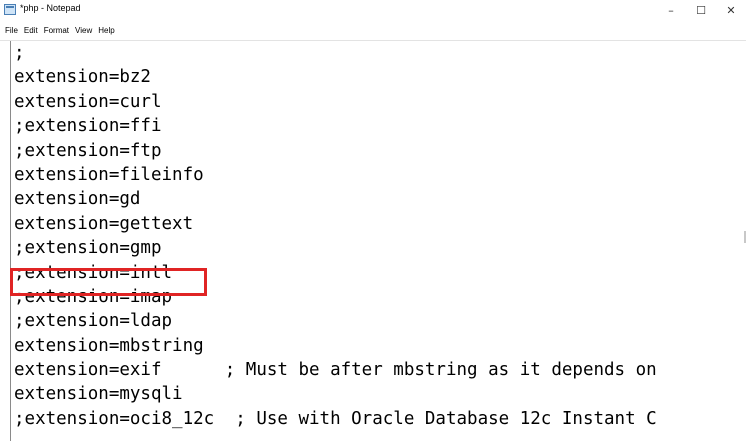 The image size is (746, 441). I want to click on editor-line: ;extension=ldap, so click(335, 321).